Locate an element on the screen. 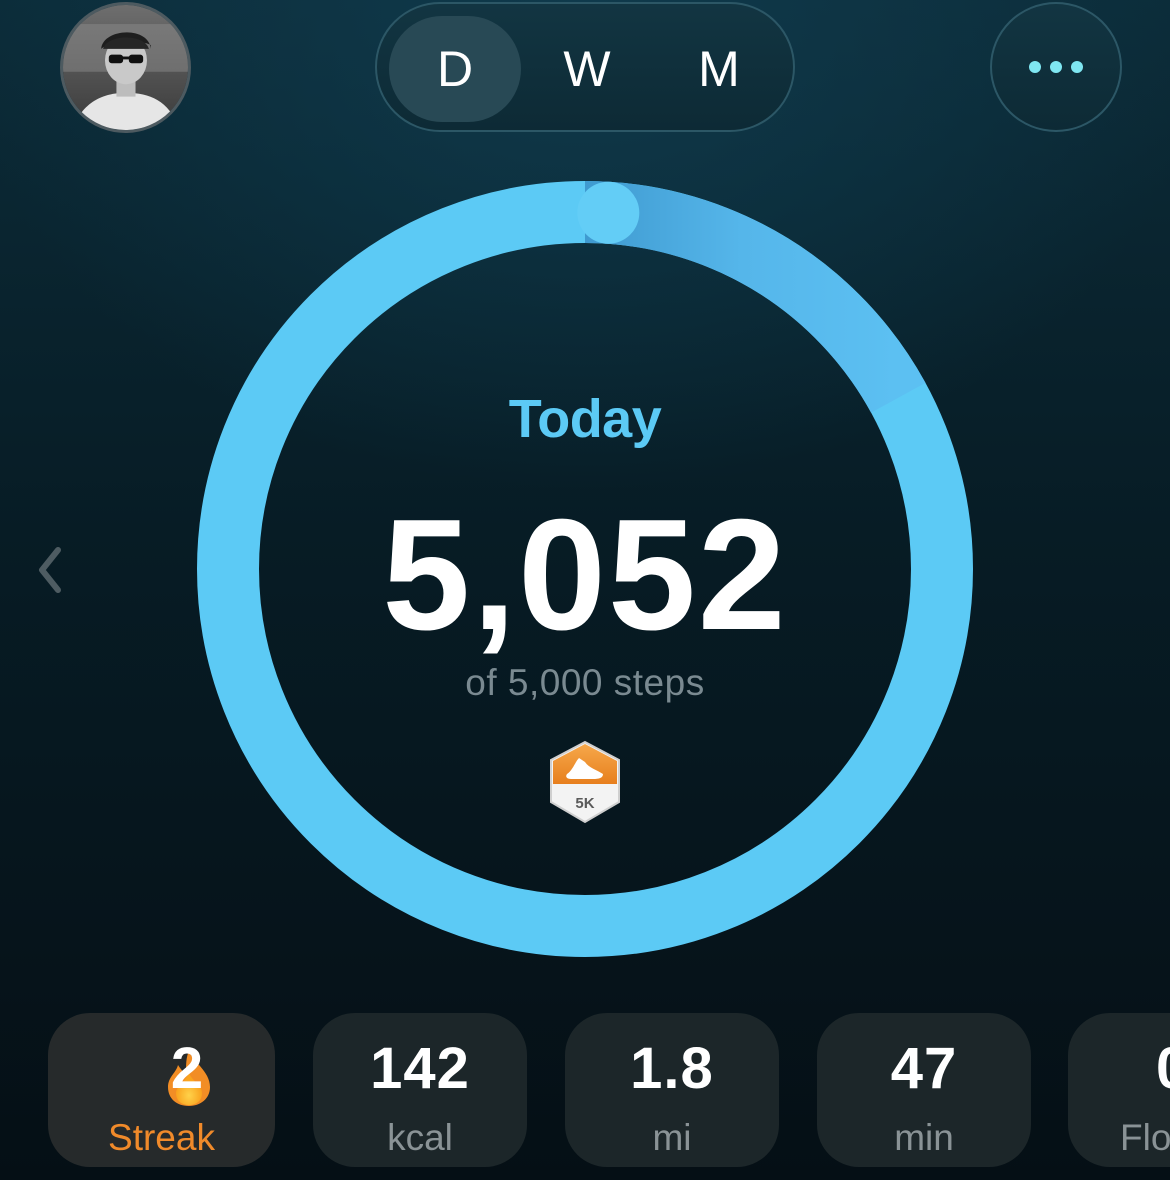 This screenshot has width=1170, height=1180. step-count-value: 5,052 is located at coordinates (585, 575).